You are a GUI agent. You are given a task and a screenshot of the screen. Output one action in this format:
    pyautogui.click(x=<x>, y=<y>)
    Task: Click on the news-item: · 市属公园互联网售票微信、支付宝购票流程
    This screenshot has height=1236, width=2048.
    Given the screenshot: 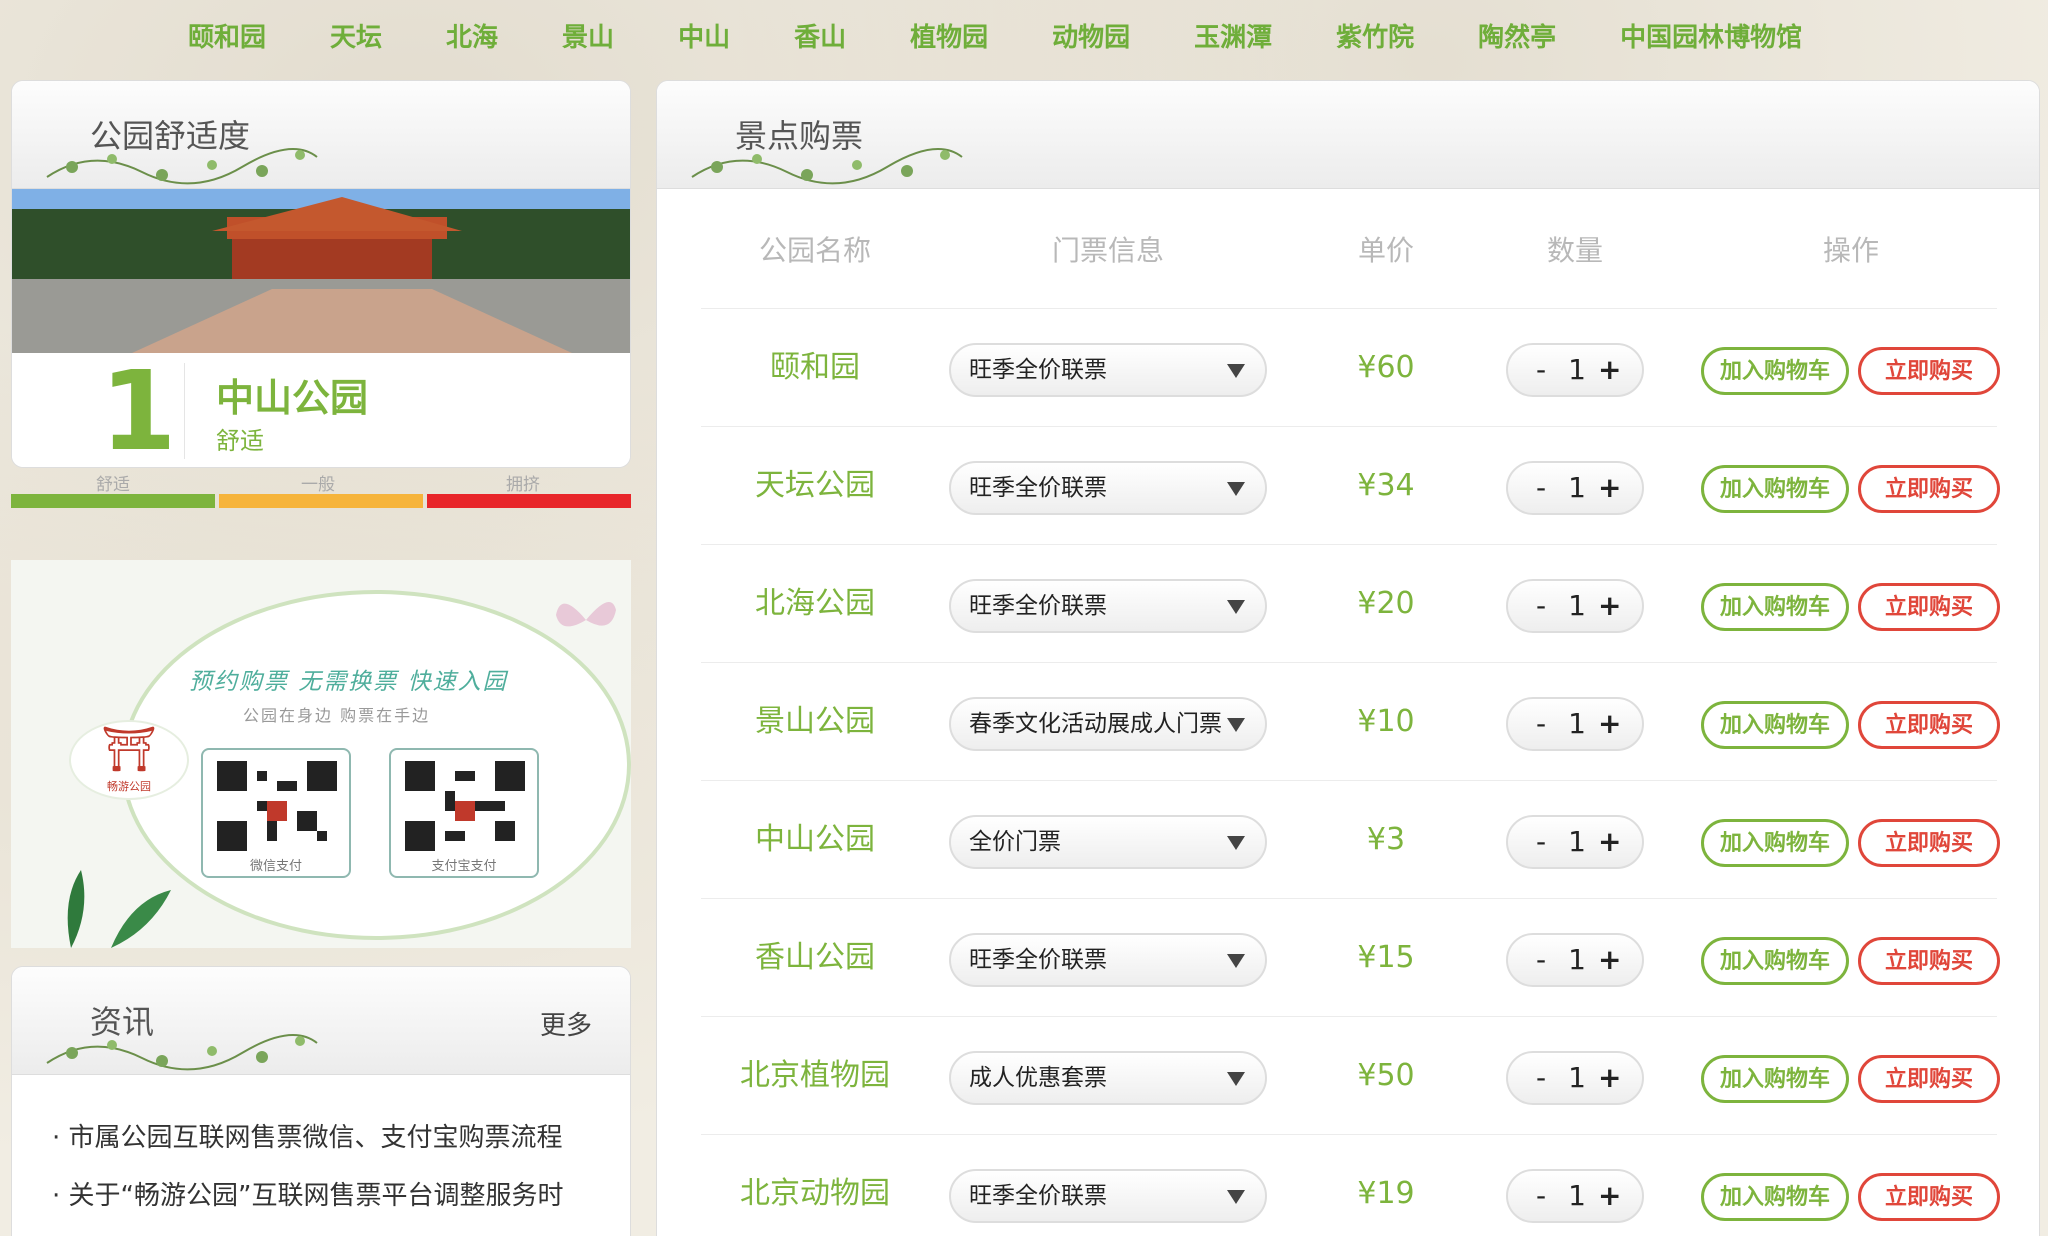 What is the action you would take?
    pyautogui.click(x=307, y=1146)
    